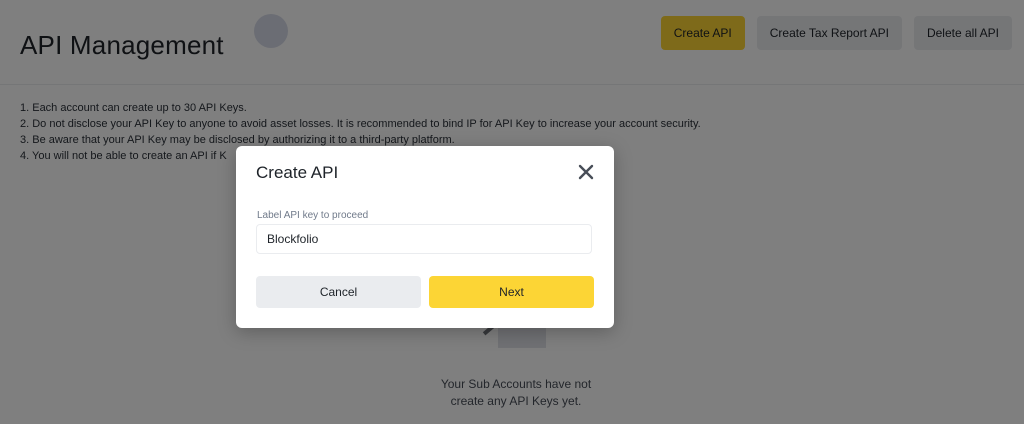 The height and width of the screenshot is (424, 1024). Describe the element at coordinates (313, 215) in the screenshot. I see `api-label-field-label: Label API key to proceed` at that location.